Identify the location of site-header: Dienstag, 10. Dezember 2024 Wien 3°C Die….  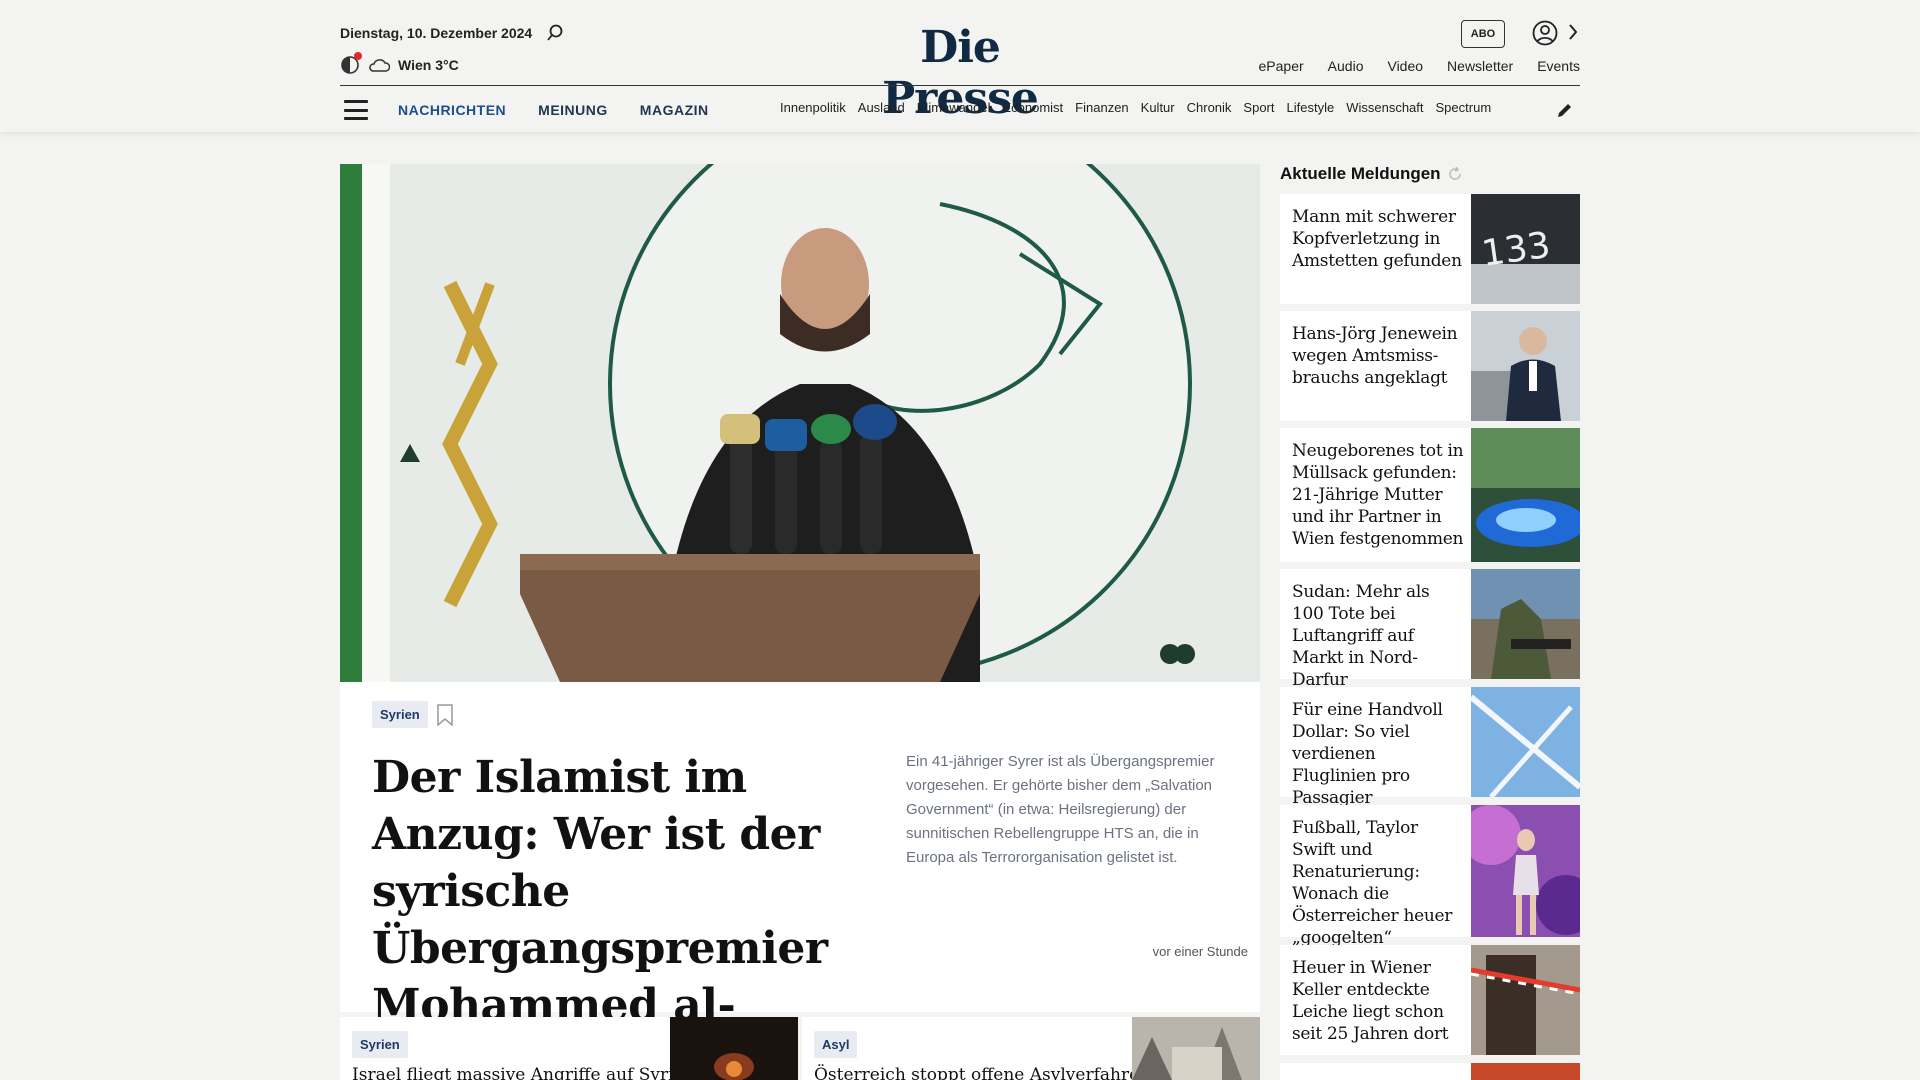
(960, 66).